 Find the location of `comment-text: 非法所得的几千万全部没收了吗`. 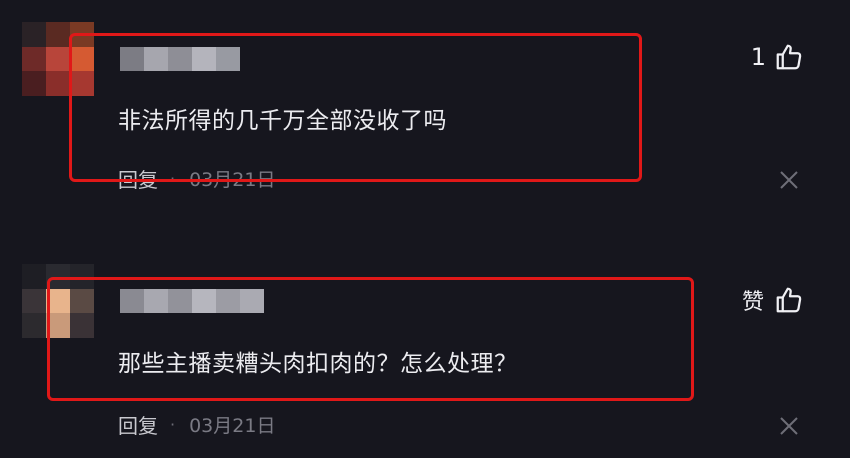

comment-text: 非法所得的几千万全部没收了吗 is located at coordinates (282, 121).